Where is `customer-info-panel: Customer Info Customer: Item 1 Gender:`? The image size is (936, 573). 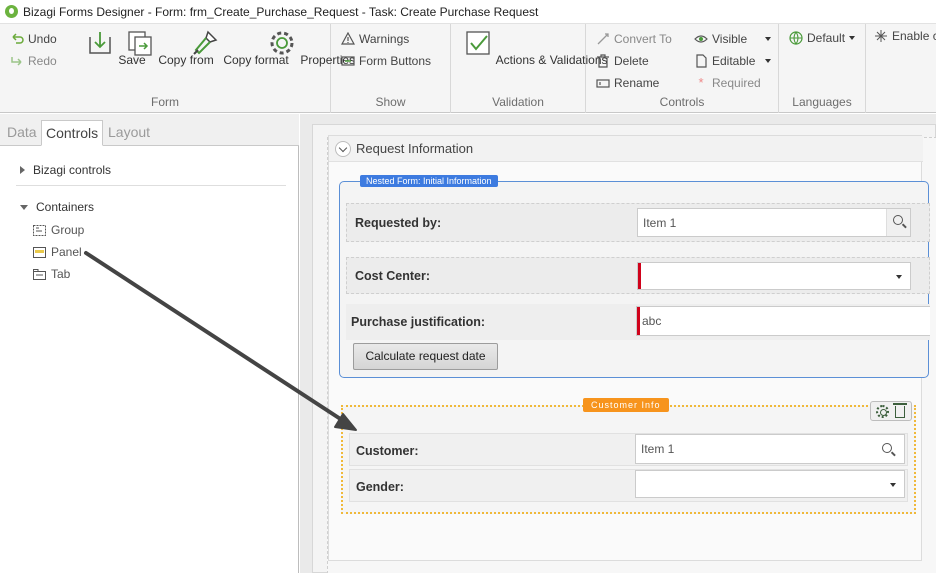 customer-info-panel: Customer Info Customer: Item 1 Gender: is located at coordinates (628, 456).